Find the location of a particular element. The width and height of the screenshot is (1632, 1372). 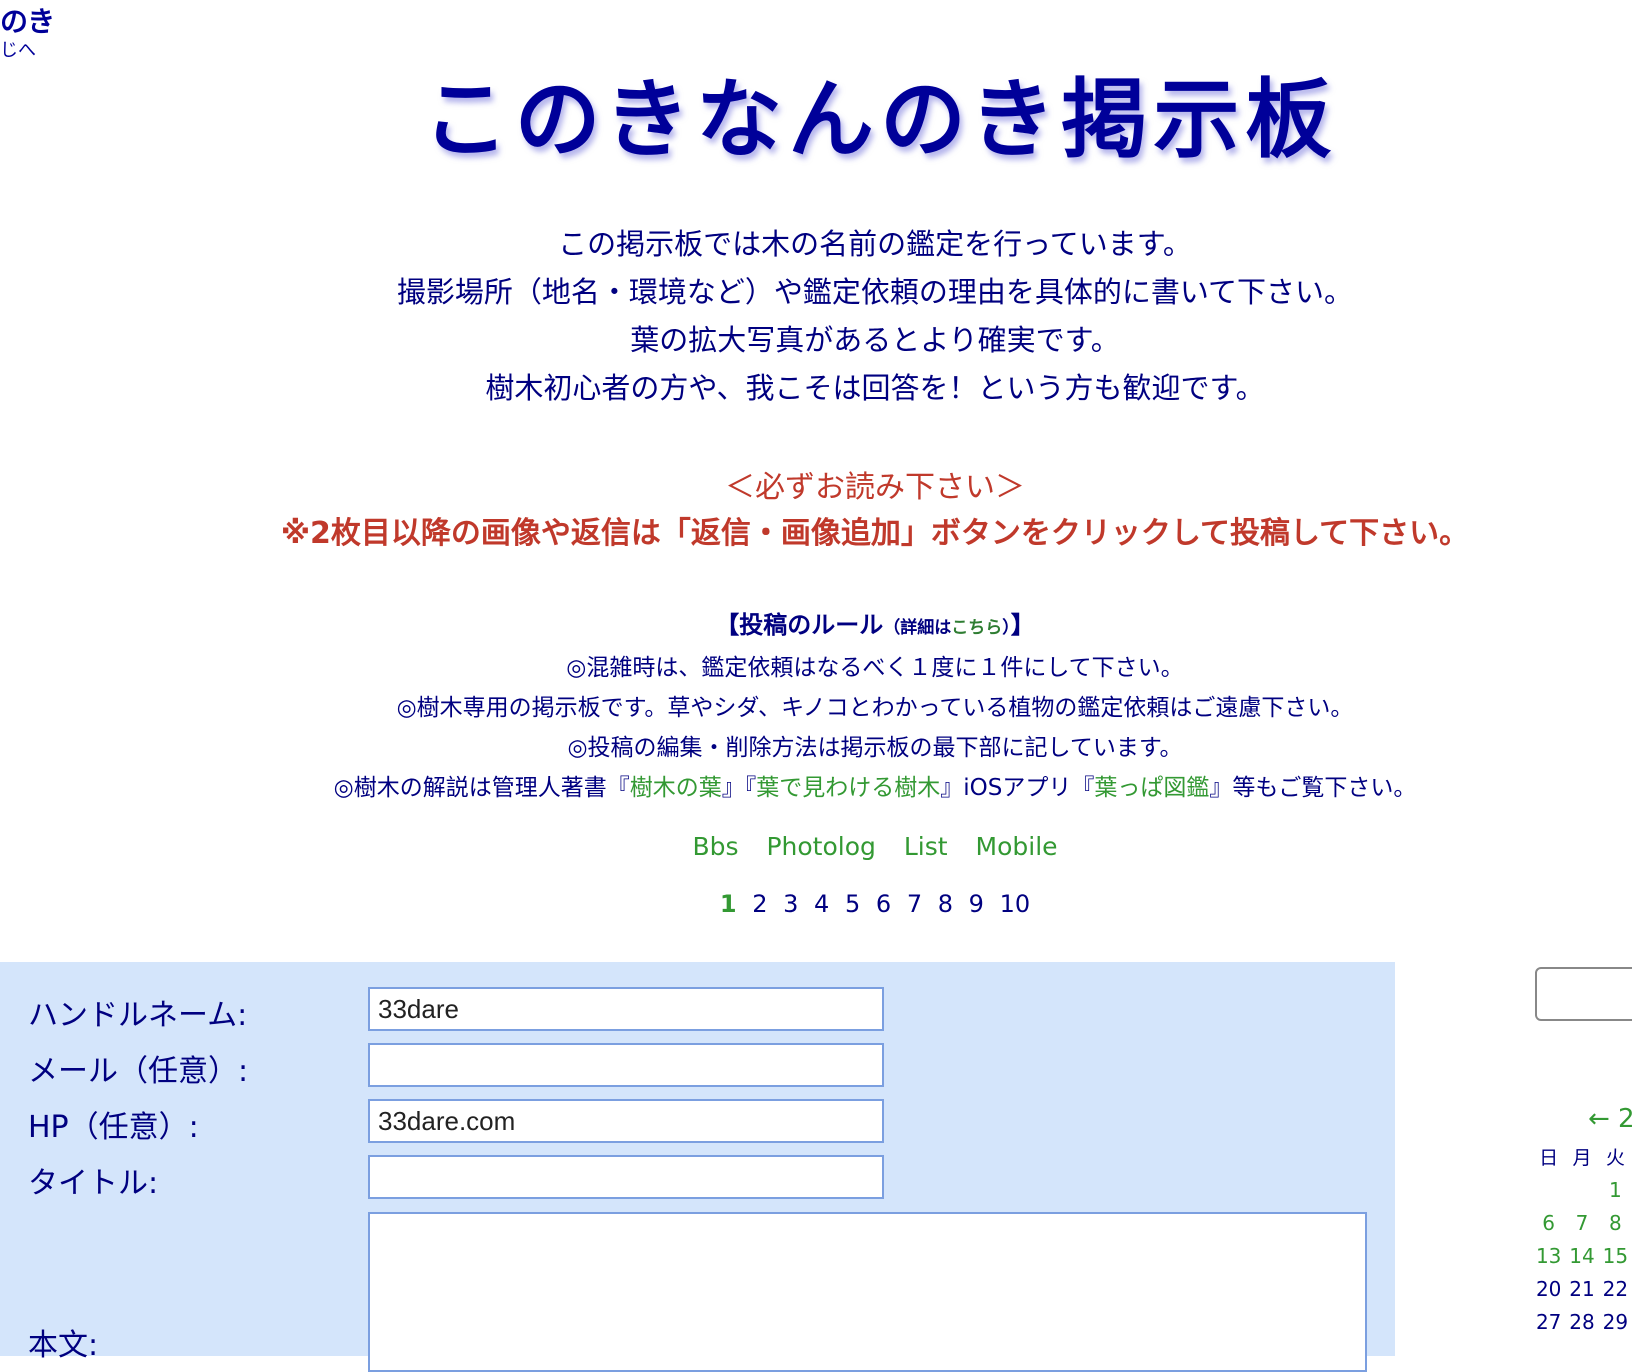

weekday-header: 火 is located at coordinates (1615, 1158).